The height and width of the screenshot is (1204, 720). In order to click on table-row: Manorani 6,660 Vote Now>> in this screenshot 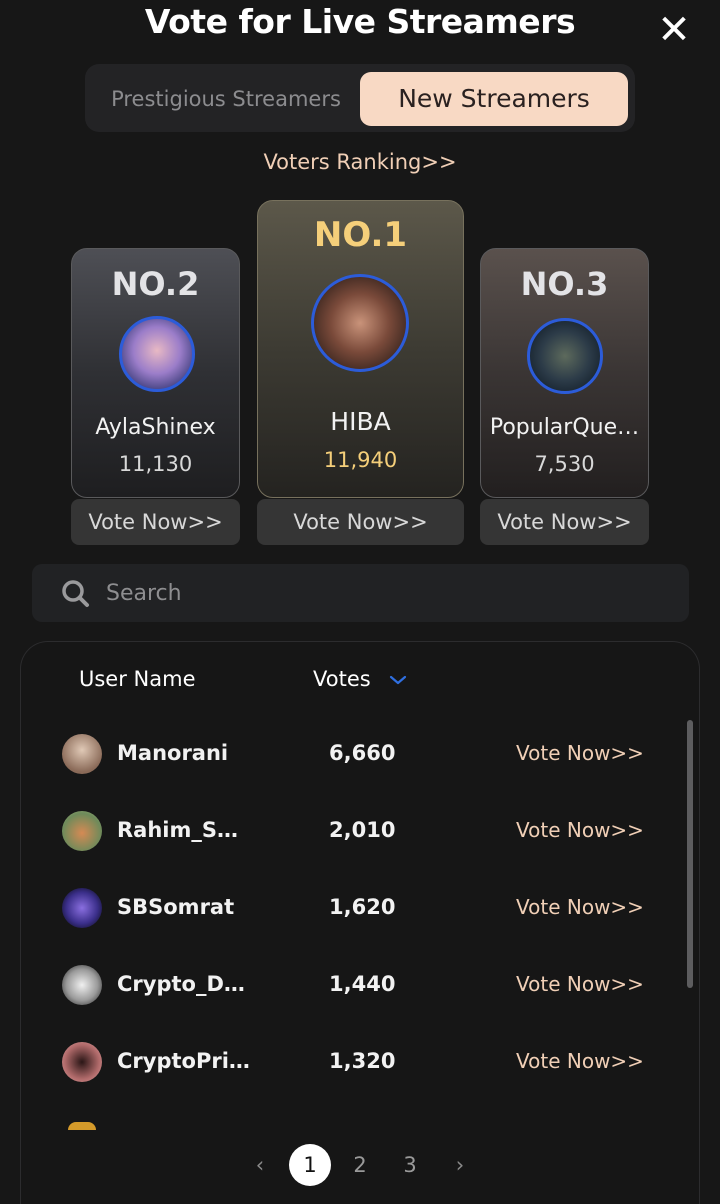, I will do `click(360, 756)`.